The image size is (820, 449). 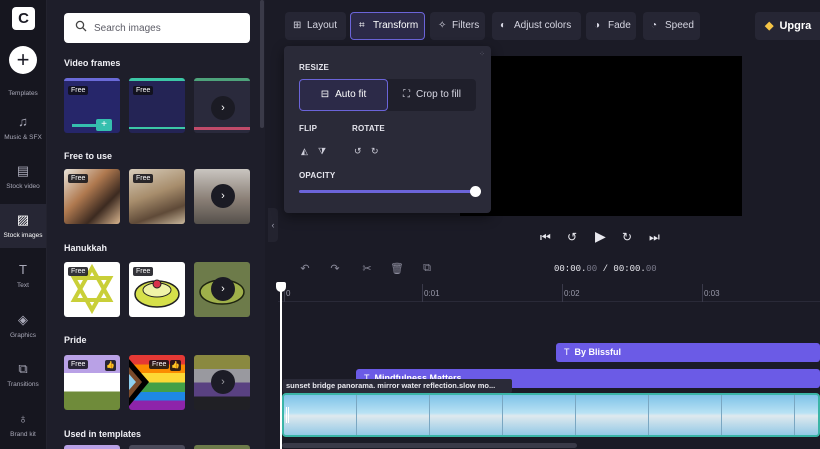 I want to click on opacity-slider-track, so click(x=387, y=191).